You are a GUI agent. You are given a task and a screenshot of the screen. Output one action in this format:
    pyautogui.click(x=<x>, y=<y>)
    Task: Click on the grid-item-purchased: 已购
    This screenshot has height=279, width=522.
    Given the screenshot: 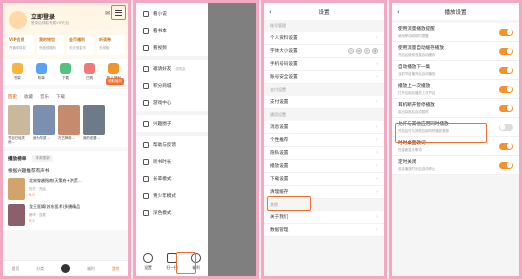 What is the action you would take?
    pyautogui.click(x=90, y=72)
    